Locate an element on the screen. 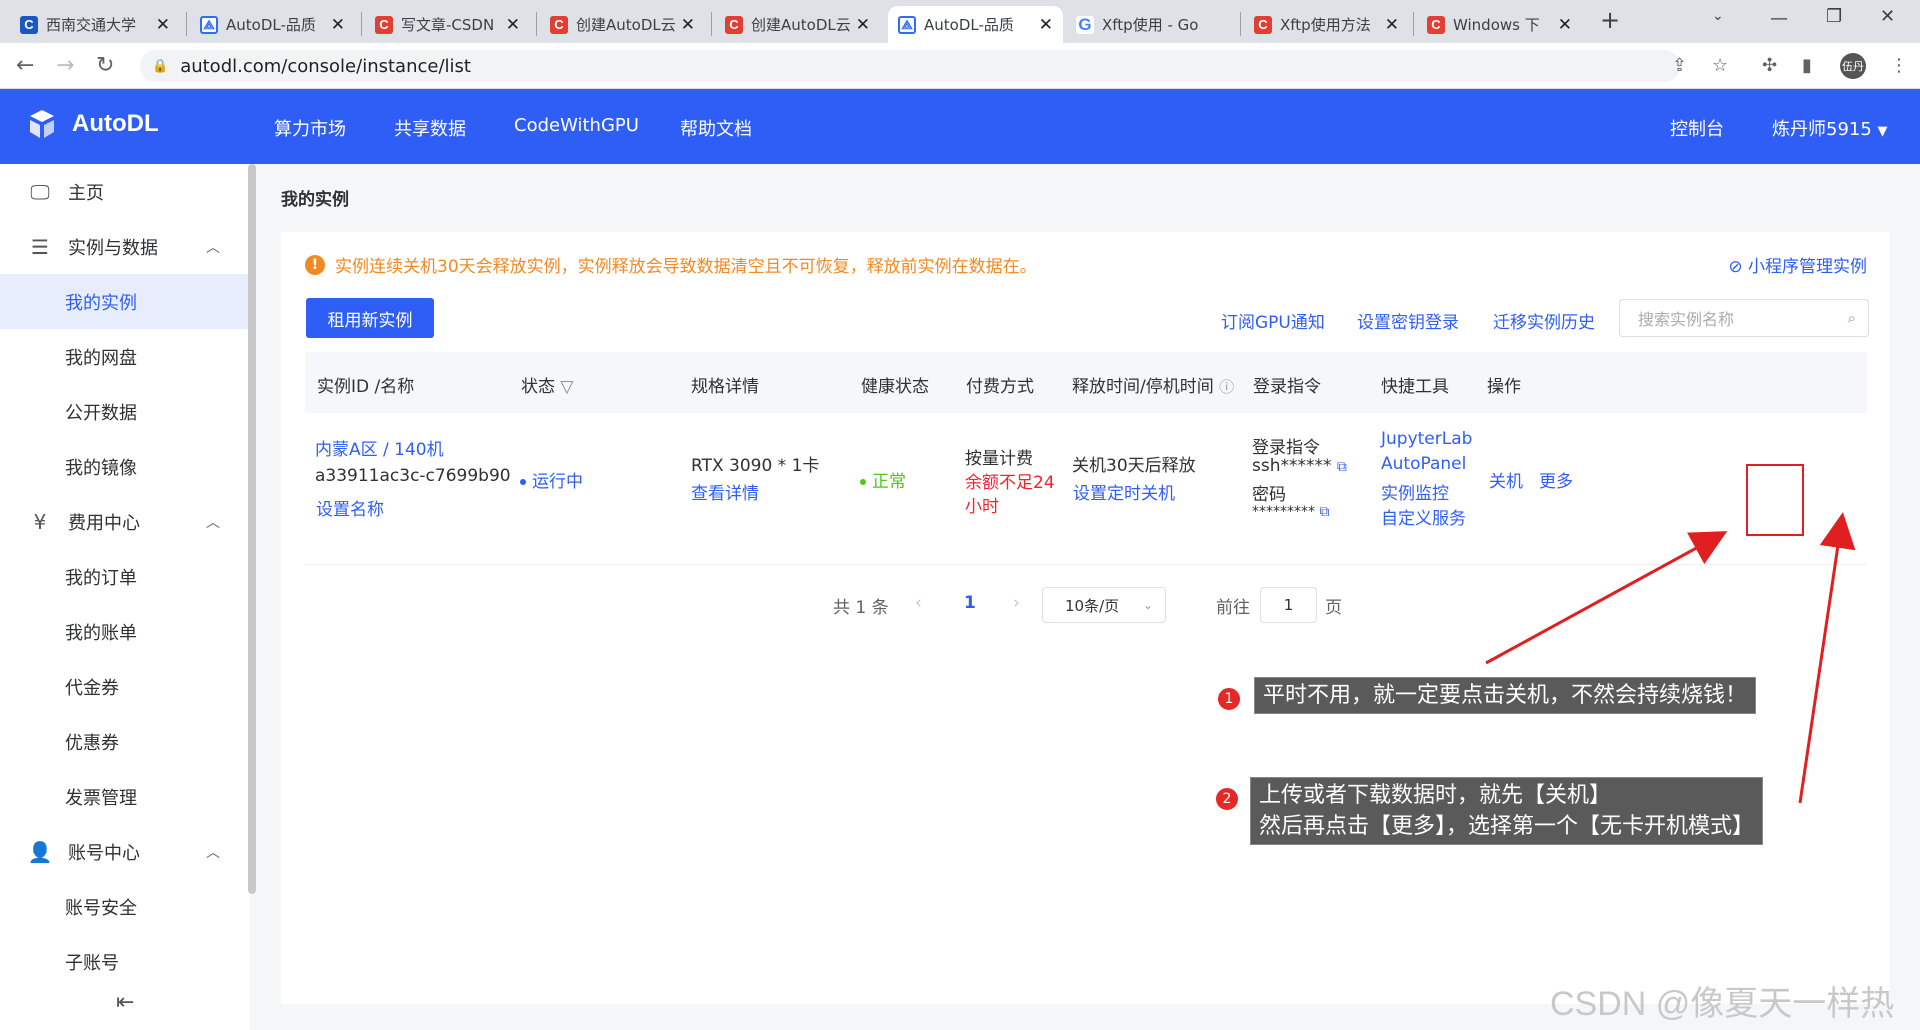  sidebar-item-instances-data: ☰ 实例与数据 ︿ is located at coordinates (124, 246).